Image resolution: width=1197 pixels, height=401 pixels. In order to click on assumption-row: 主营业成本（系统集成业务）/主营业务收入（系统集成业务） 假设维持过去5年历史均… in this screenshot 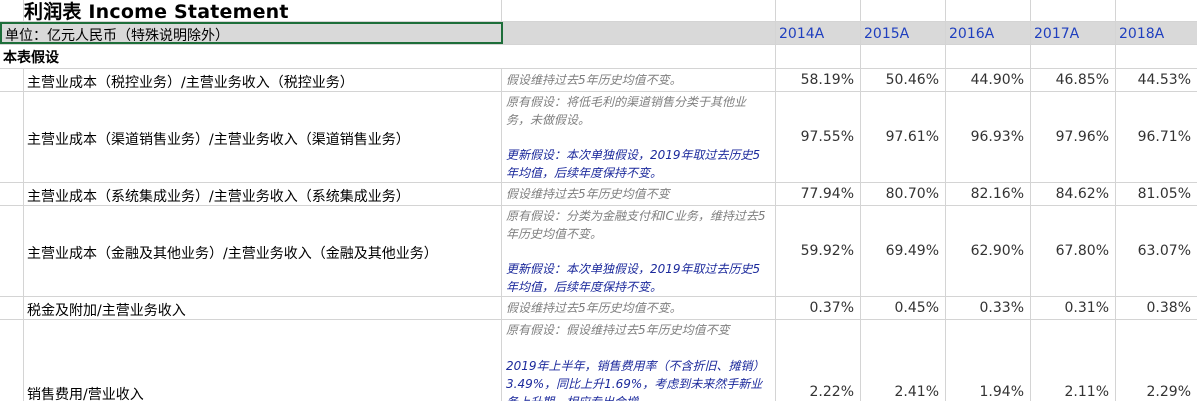, I will do `click(598, 194)`.